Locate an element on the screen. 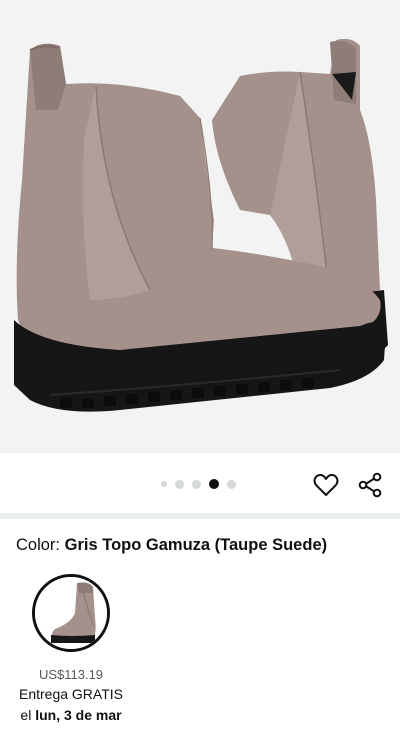 The height and width of the screenshot is (739, 400). gallery-controls is located at coordinates (200, 483).